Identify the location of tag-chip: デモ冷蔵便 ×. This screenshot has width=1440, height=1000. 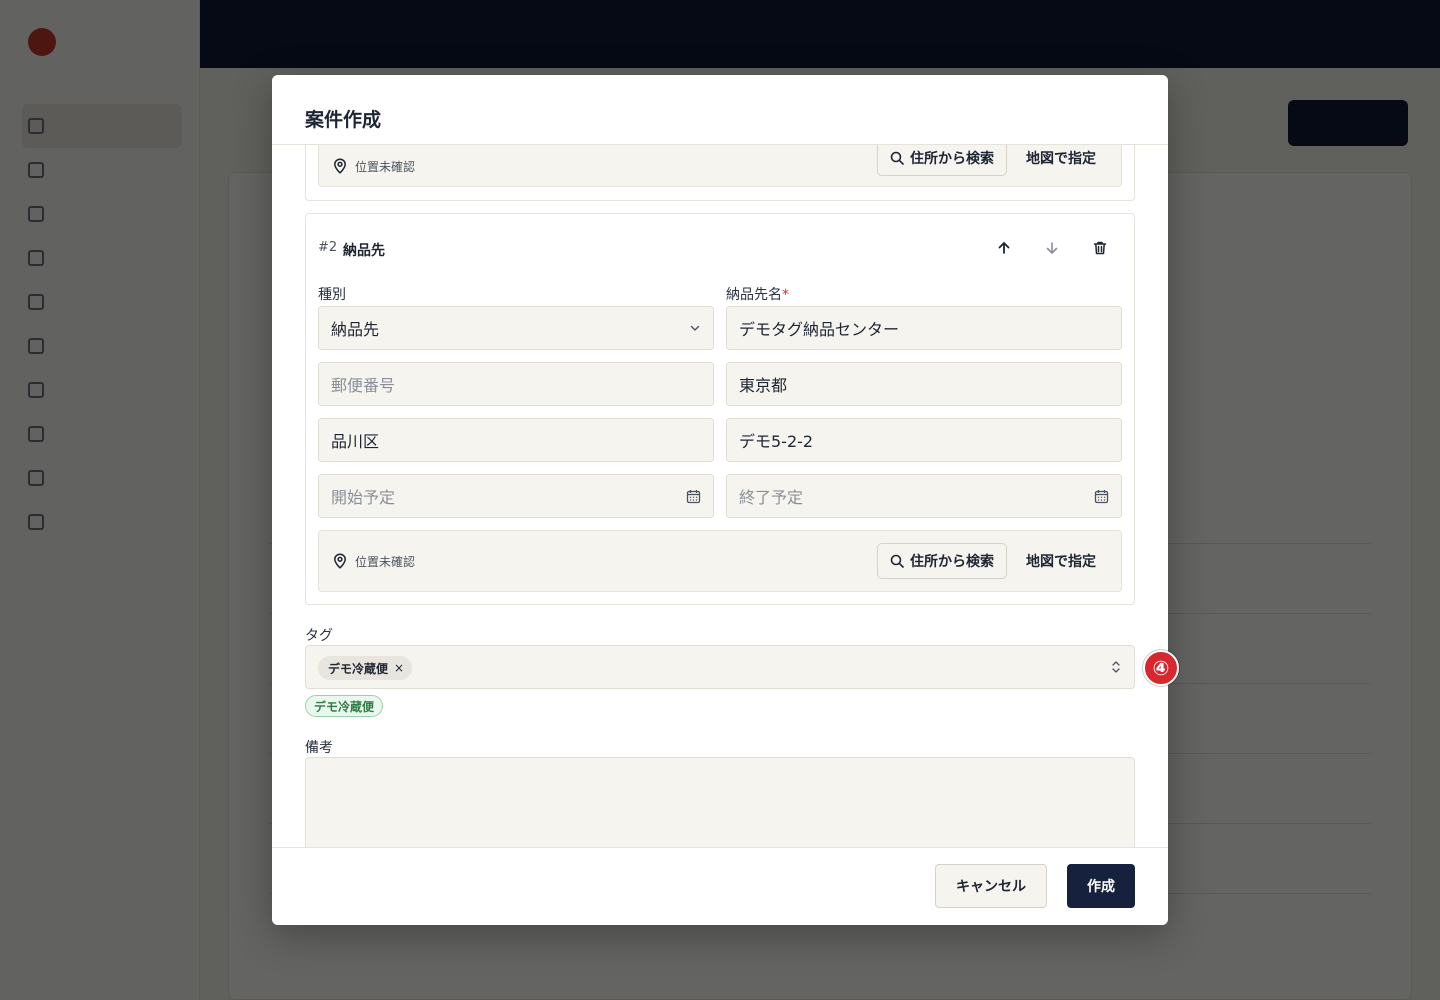
(365, 668).